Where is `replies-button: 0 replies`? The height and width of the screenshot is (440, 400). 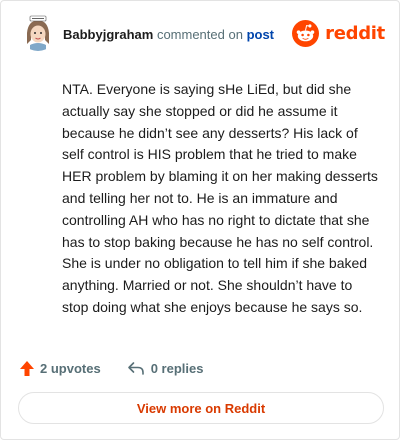
replies-button: 0 replies is located at coordinates (165, 368).